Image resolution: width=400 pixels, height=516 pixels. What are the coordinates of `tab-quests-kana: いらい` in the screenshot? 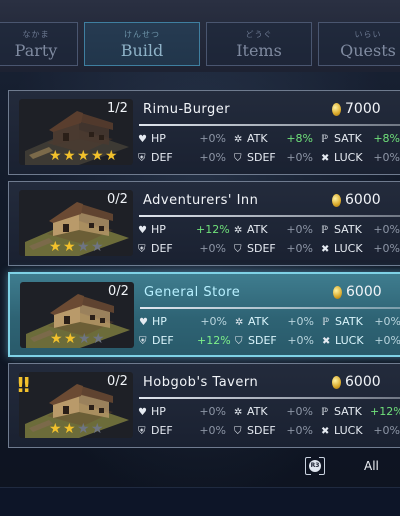 It's located at (368, 34).